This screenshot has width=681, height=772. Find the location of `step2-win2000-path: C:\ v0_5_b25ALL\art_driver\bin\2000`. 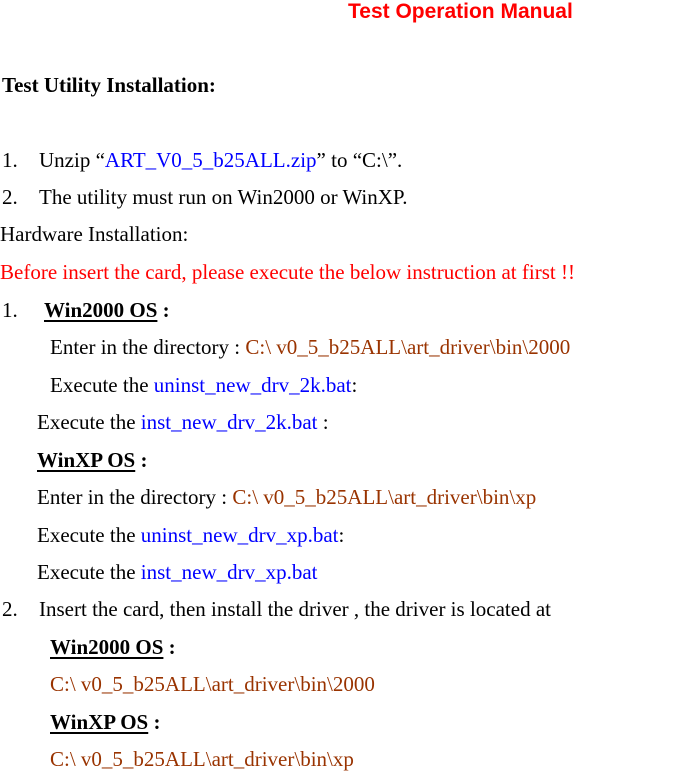

step2-win2000-path: C:\ v0_5_b25ALL\art_driver\bin\2000 is located at coordinates (212, 684).